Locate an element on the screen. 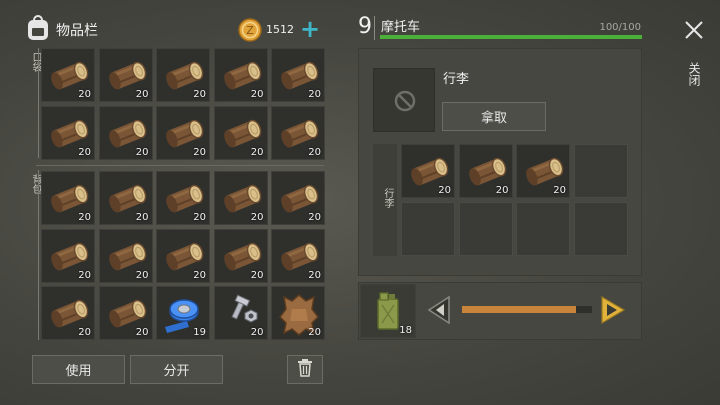 The image size is (720, 405). backpack-icon is located at coordinates (38, 28).